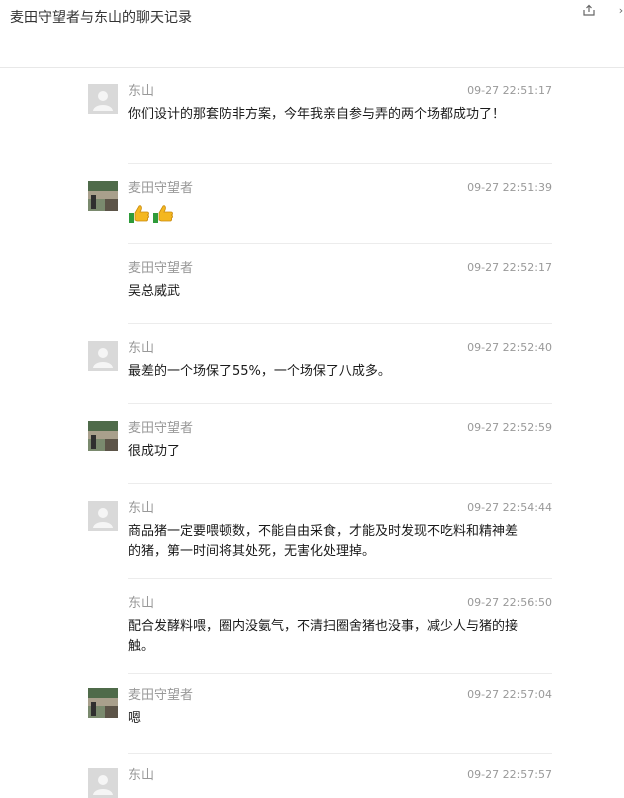 The image size is (624, 798). What do you see at coordinates (509, 694) in the screenshot?
I see `message-time: 09-27 22:57:04` at bounding box center [509, 694].